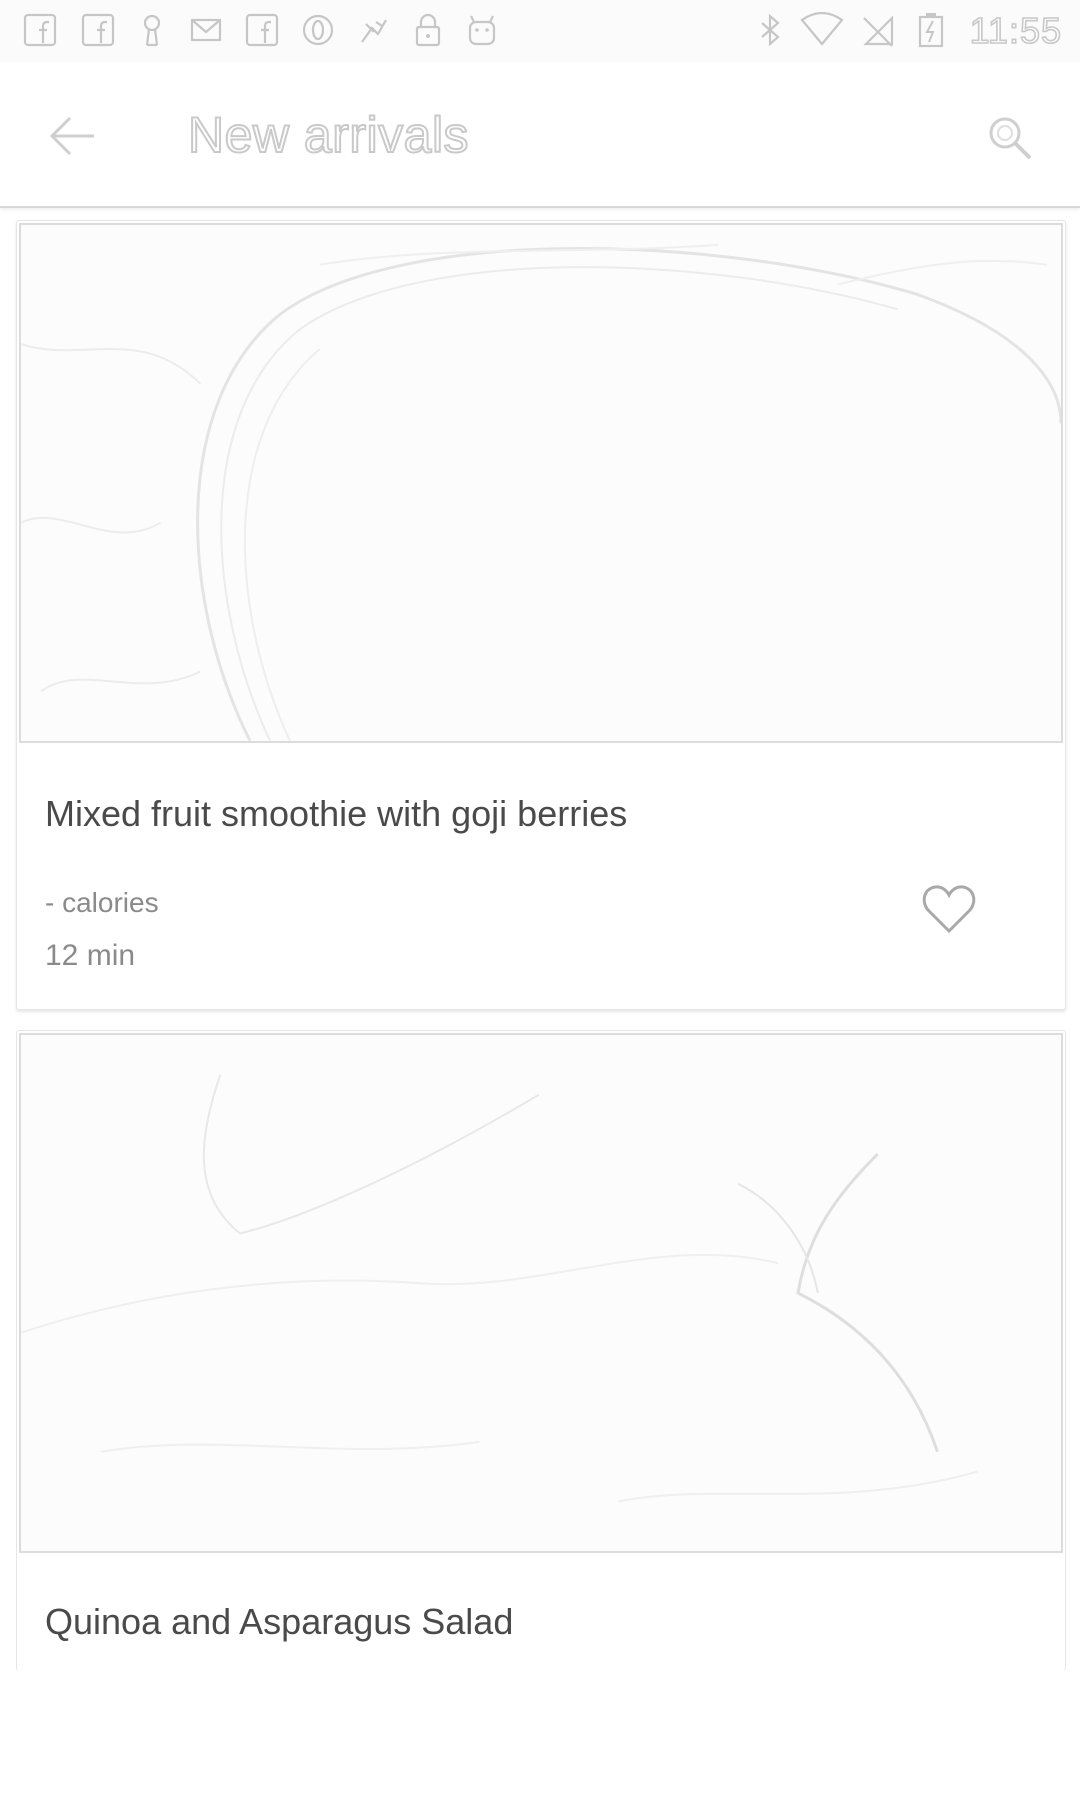 This screenshot has height=1794, width=1080. Describe the element at coordinates (336, 813) in the screenshot. I see `recipe-title: Mixed fruit smoothie with goji berries` at that location.